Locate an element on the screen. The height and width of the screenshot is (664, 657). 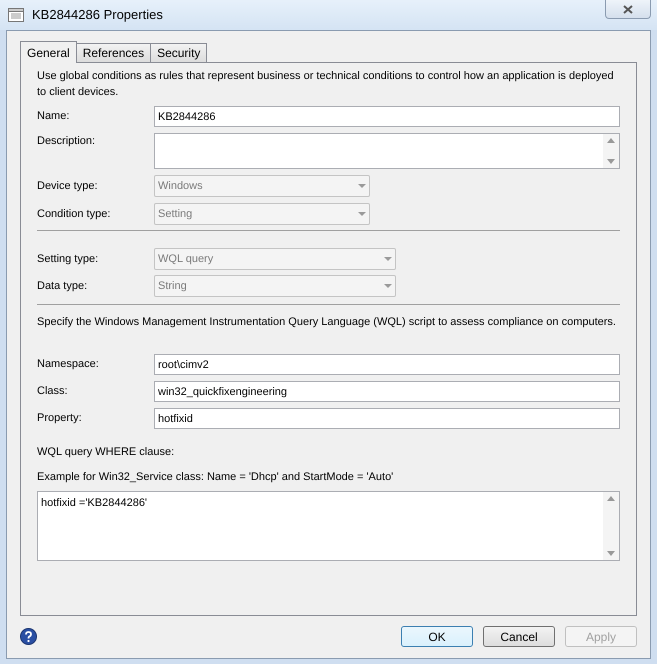
where-clause-text: hotfixid ='KB2844286' is located at coordinates (94, 503).